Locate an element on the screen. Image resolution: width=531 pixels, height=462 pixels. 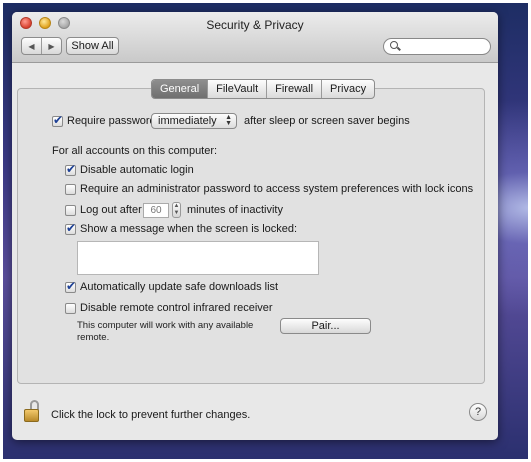
password-delay-popup: immediately ▲ ▼ is located at coordinates (194, 121).